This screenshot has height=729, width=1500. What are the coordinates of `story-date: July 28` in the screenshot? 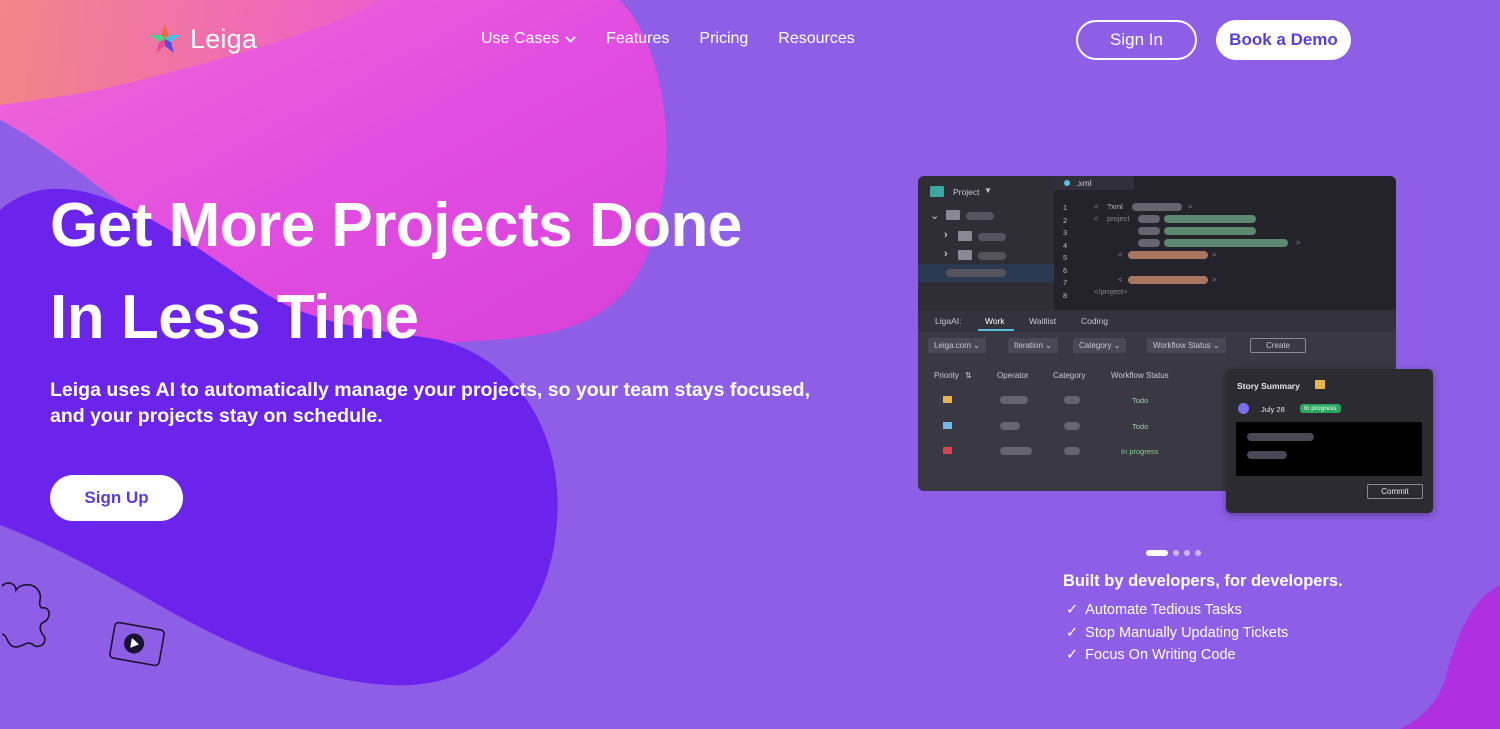 It's located at (1273, 409).